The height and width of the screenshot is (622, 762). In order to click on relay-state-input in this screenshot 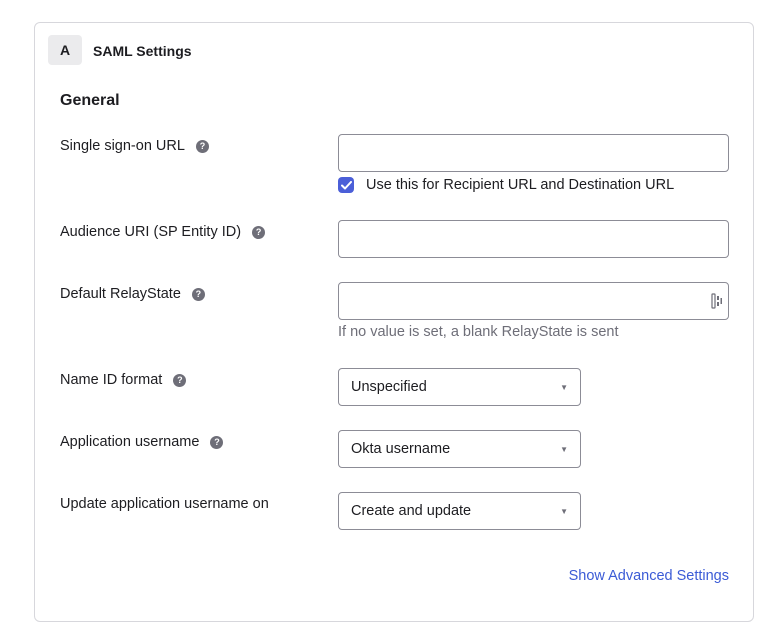, I will do `click(533, 301)`.